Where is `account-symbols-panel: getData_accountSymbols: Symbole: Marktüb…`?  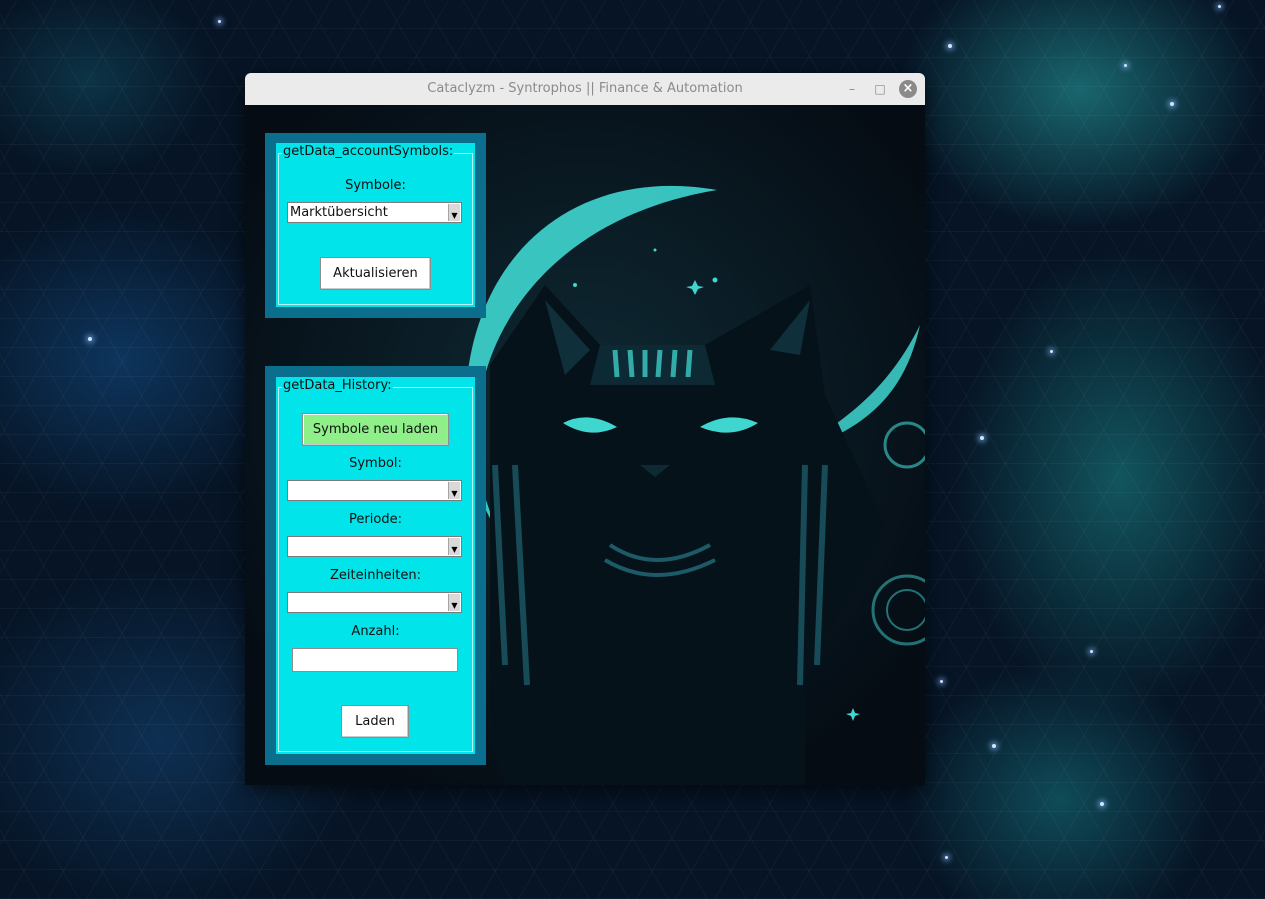
account-symbols-panel: getData_accountSymbols: Symbole: Marktüb… is located at coordinates (375, 225).